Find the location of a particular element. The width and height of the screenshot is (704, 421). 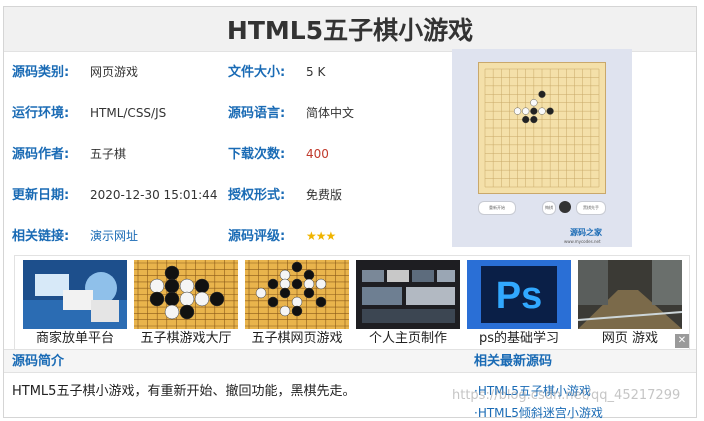

thumb-image-homepage is located at coordinates (408, 294).